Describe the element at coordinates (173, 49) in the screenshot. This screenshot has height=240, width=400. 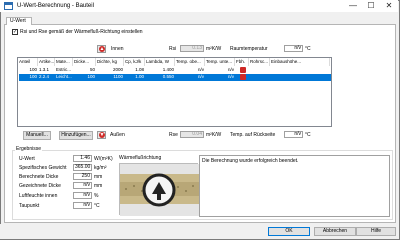
I see `rsi-label: Rsi` at that location.